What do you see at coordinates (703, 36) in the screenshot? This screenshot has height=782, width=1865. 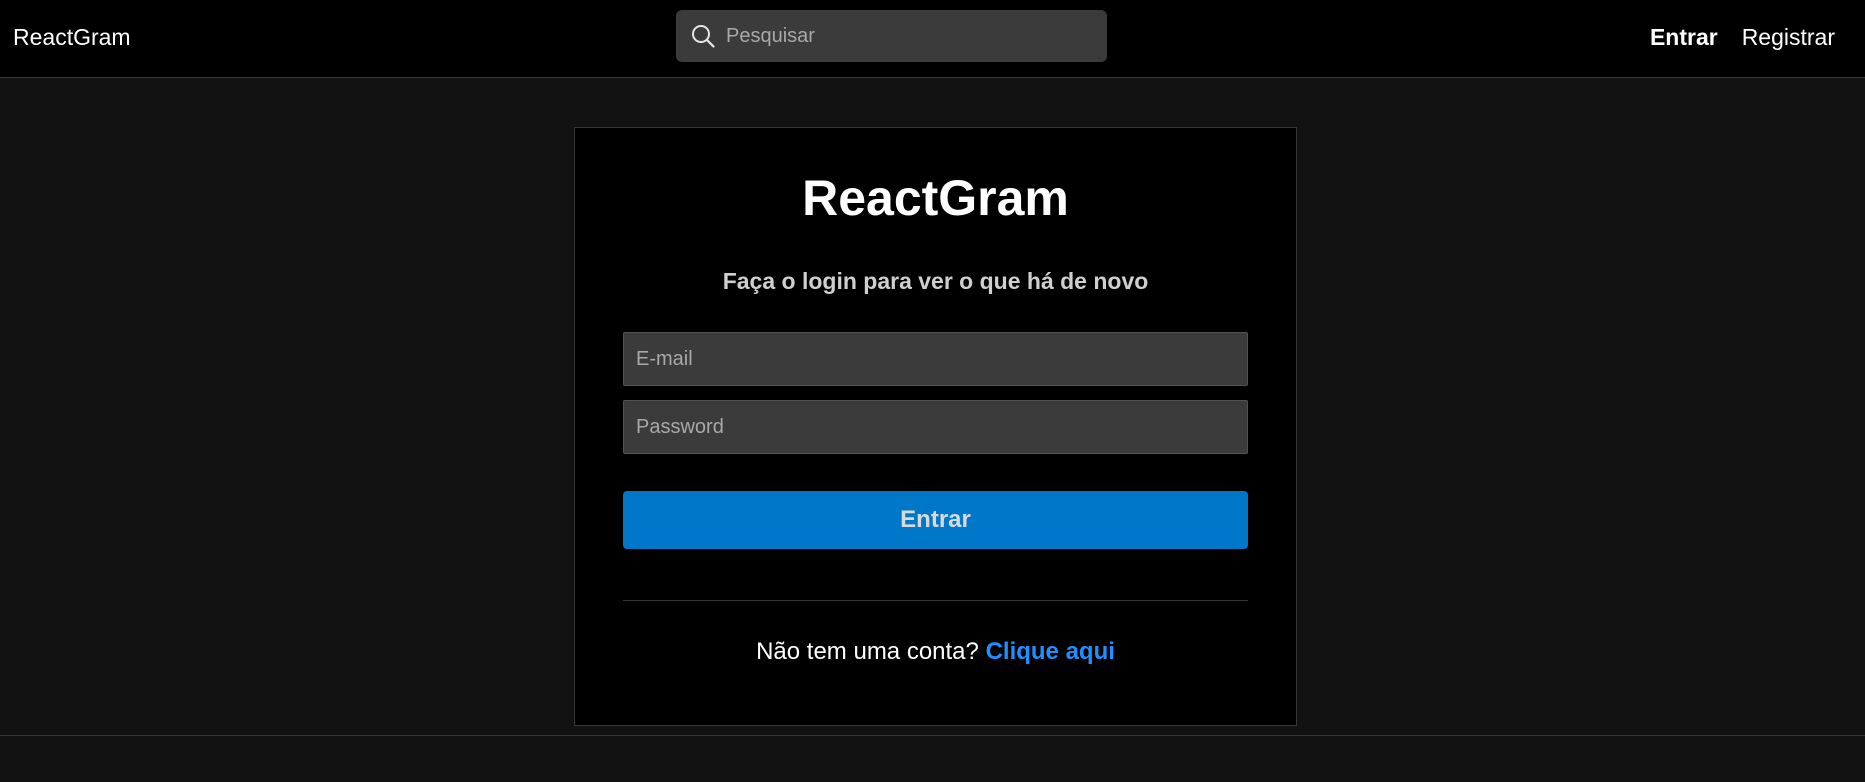 I see `search-icon` at bounding box center [703, 36].